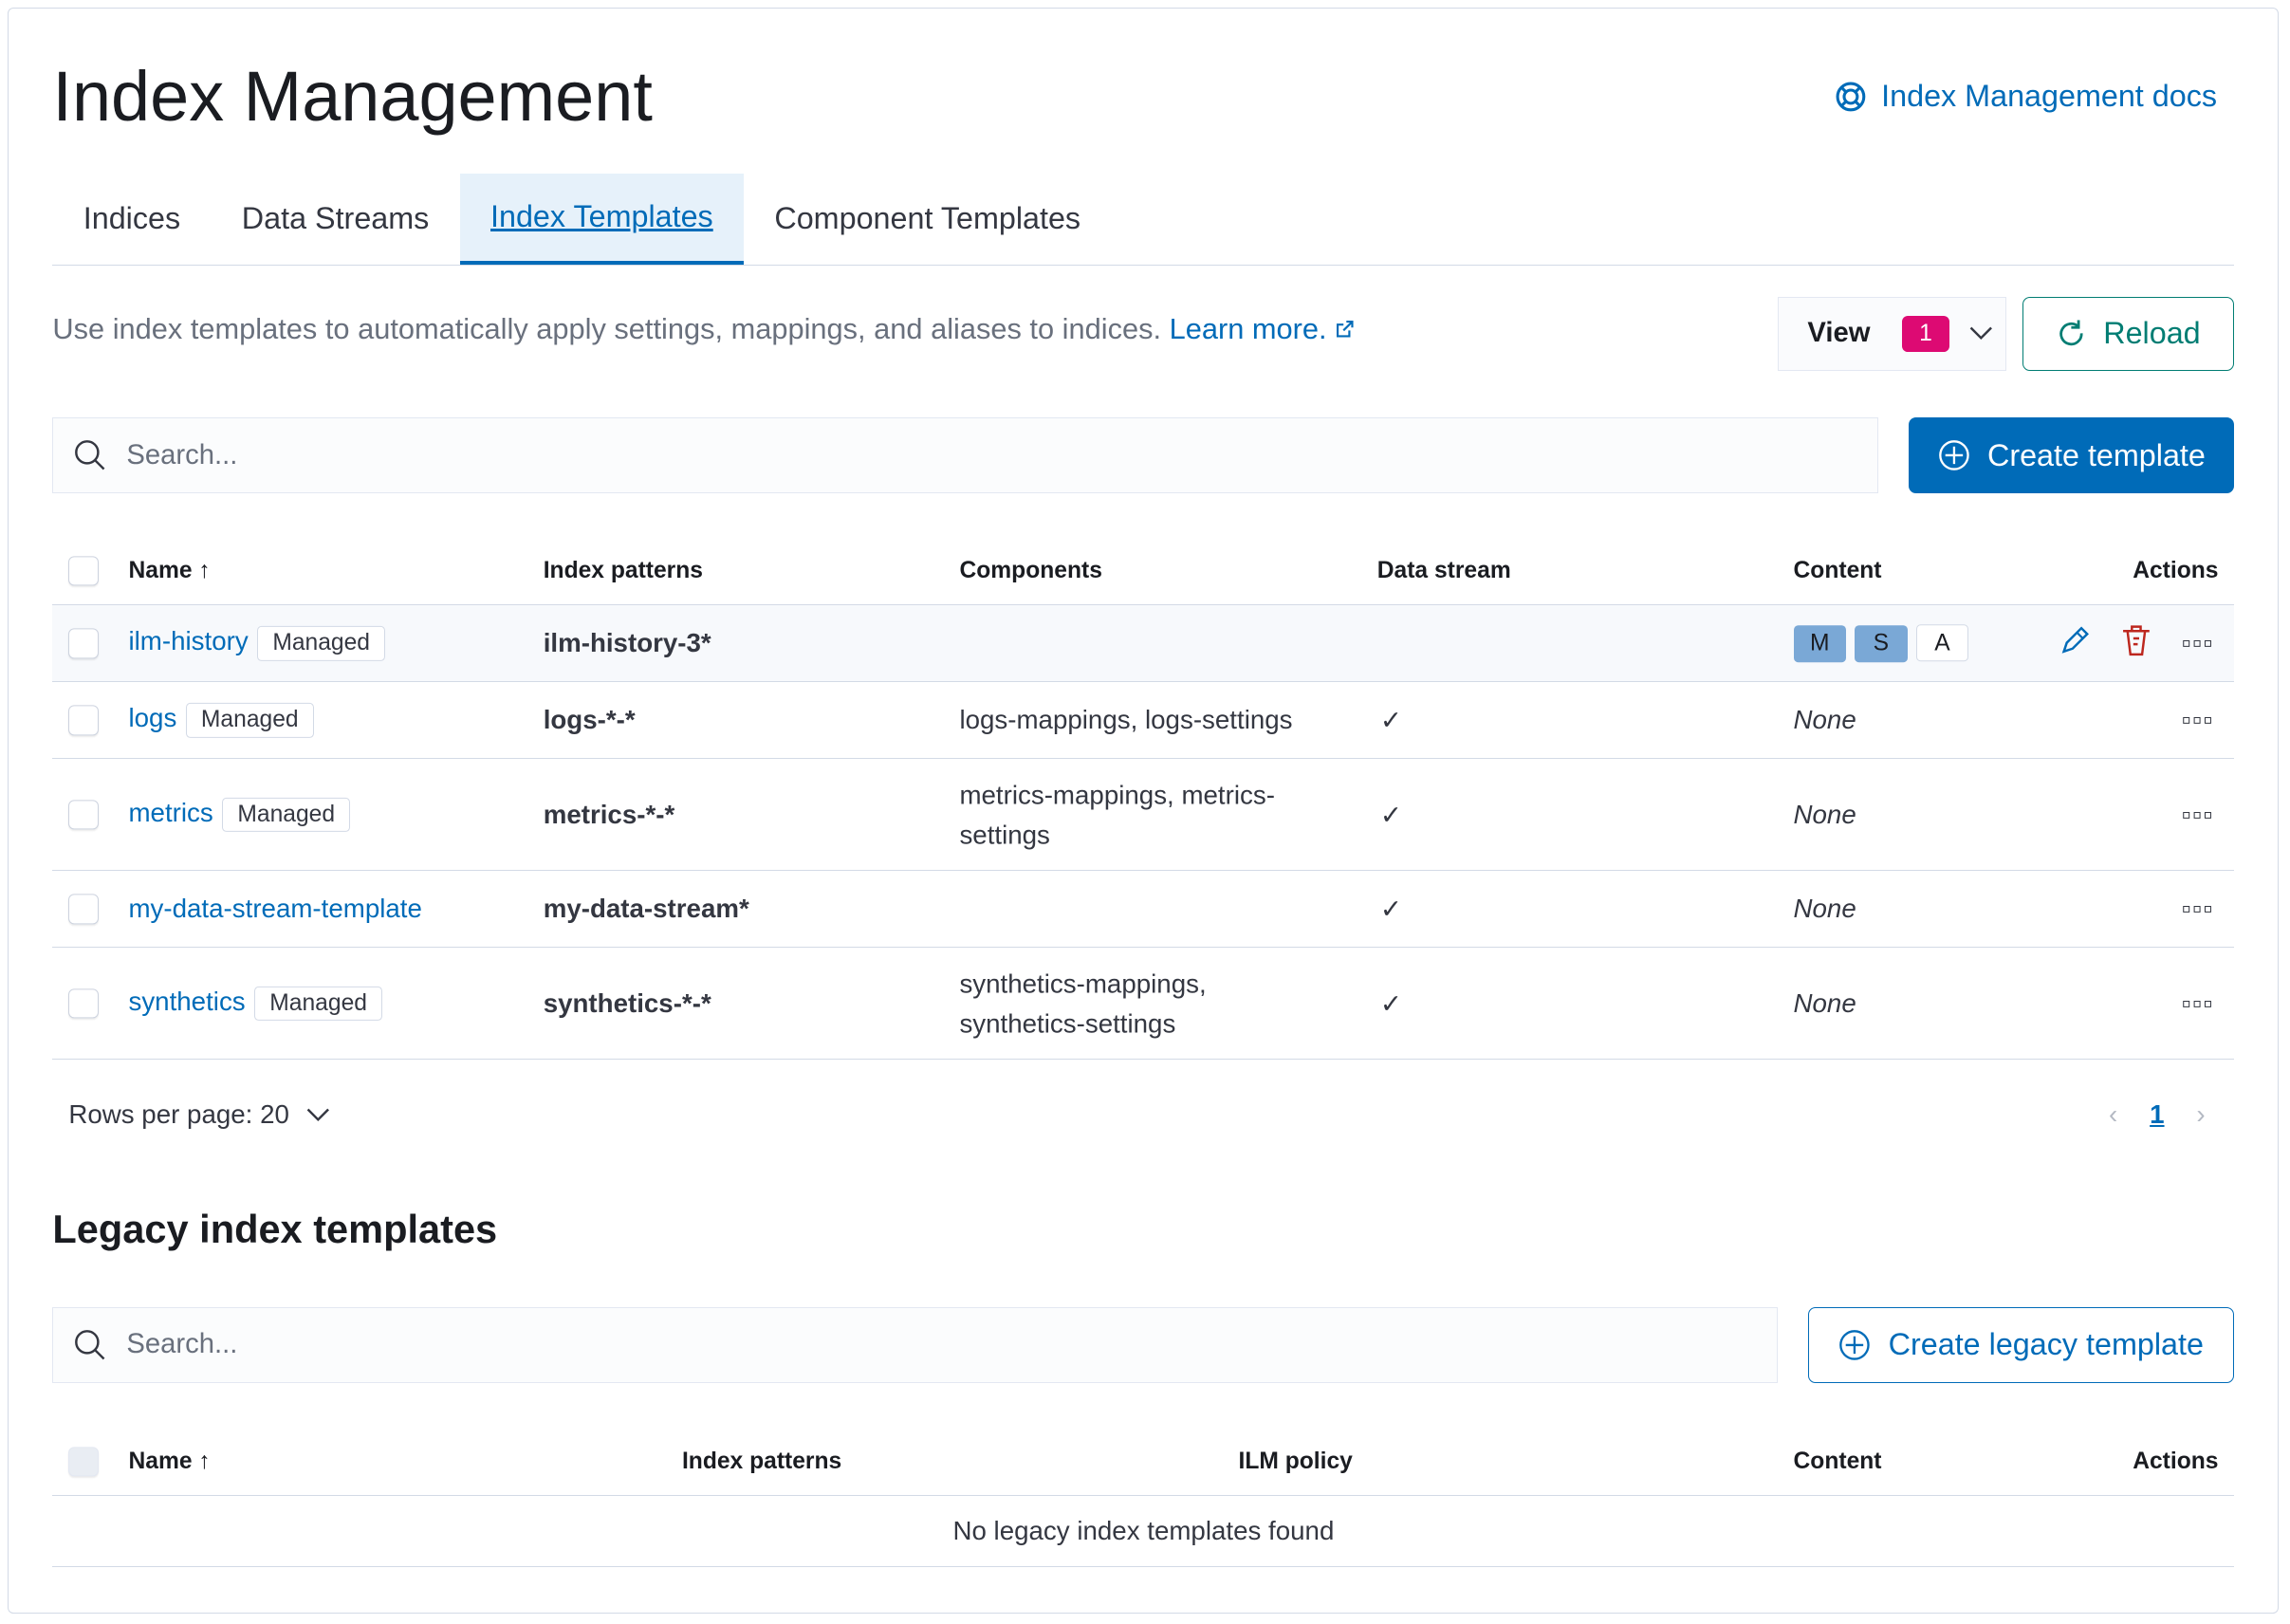 Image resolution: width=2290 pixels, height=1624 pixels. What do you see at coordinates (1117, 815) in the screenshot?
I see `components: metrics-mappings, metrics-settings` at bounding box center [1117, 815].